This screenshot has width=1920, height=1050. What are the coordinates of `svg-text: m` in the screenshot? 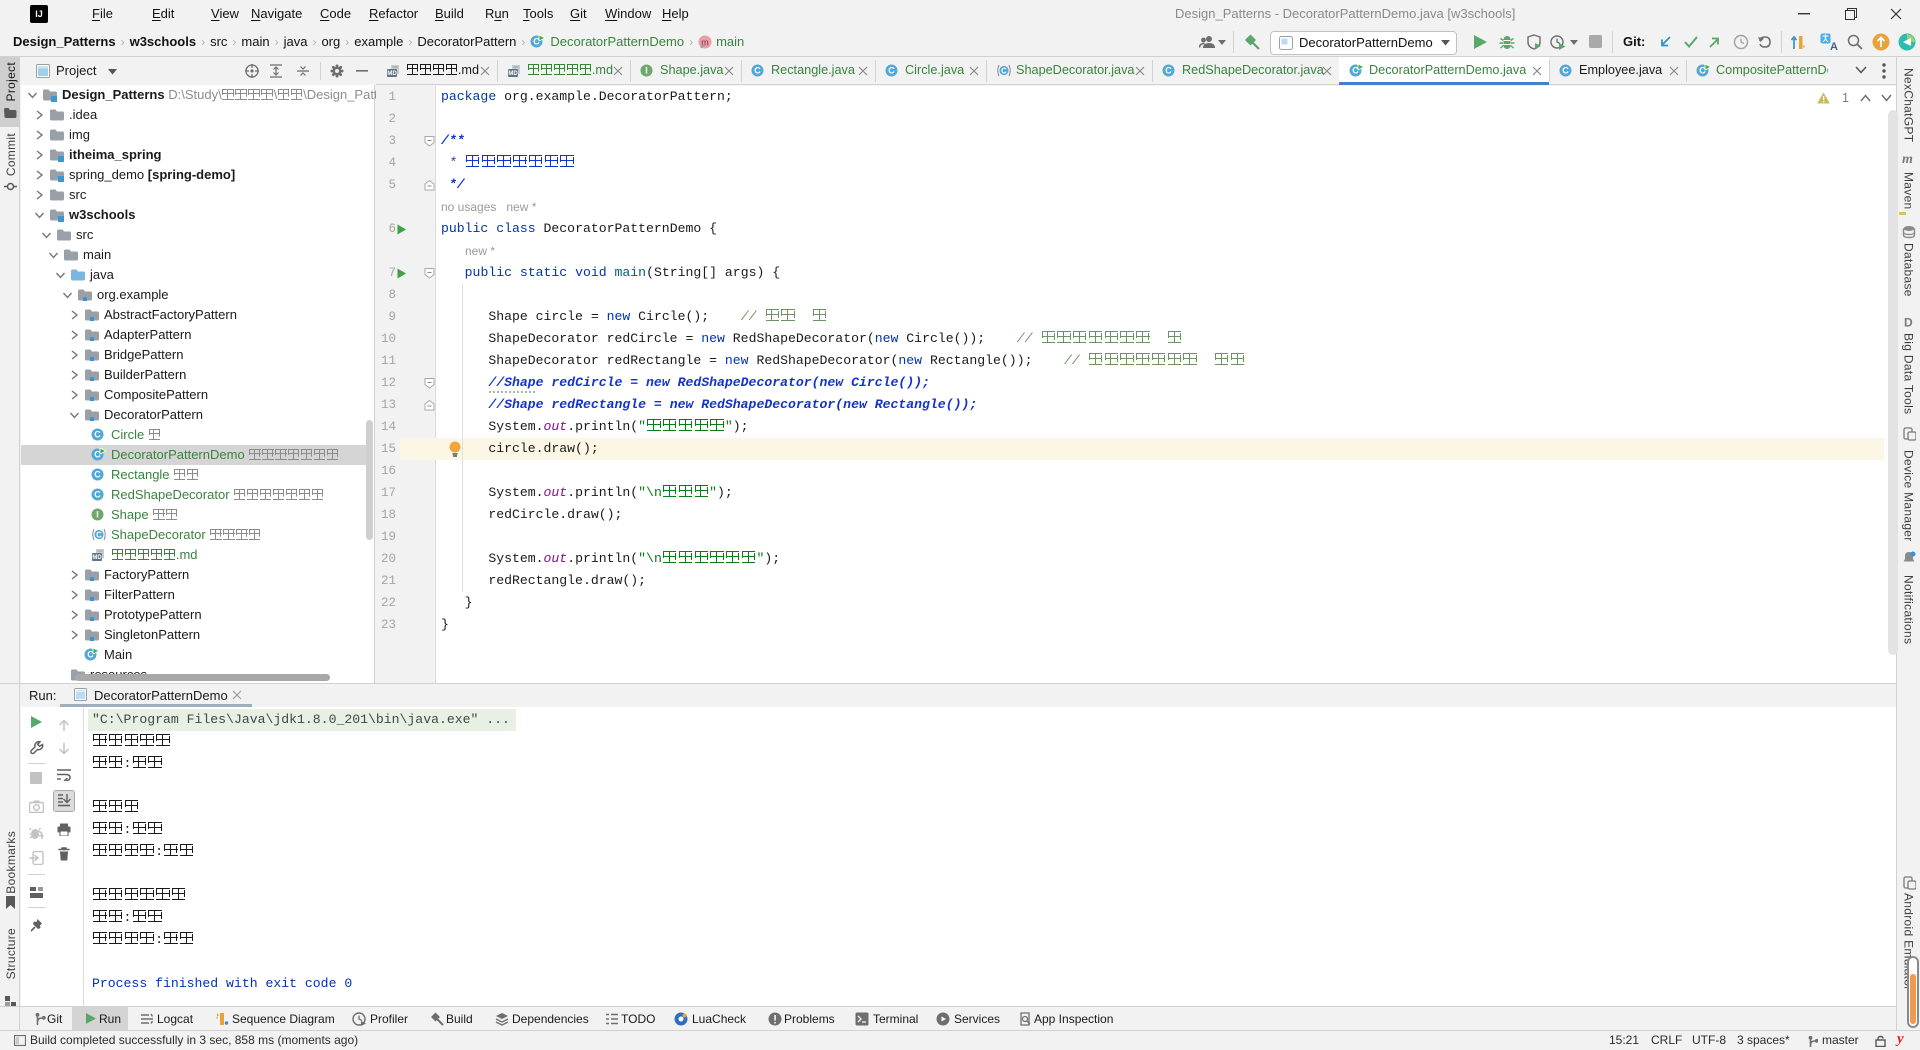 It's located at (1907, 158).